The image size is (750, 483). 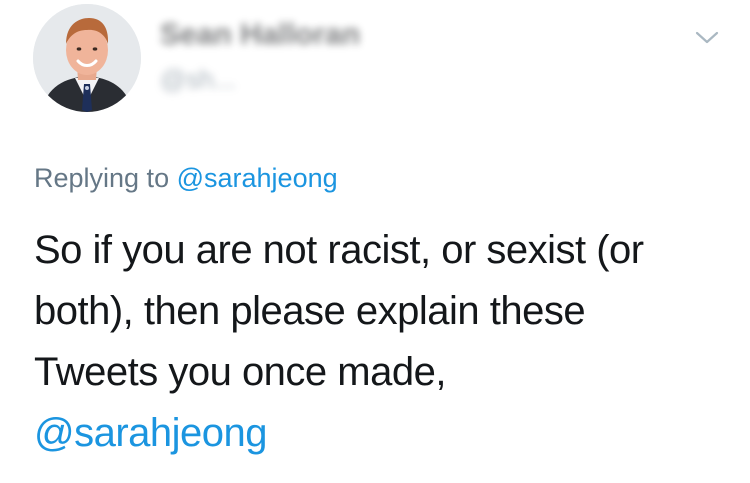 What do you see at coordinates (339, 250) in the screenshot?
I see `tweet-text-line: So if you are not racist, or sexist (or` at bounding box center [339, 250].